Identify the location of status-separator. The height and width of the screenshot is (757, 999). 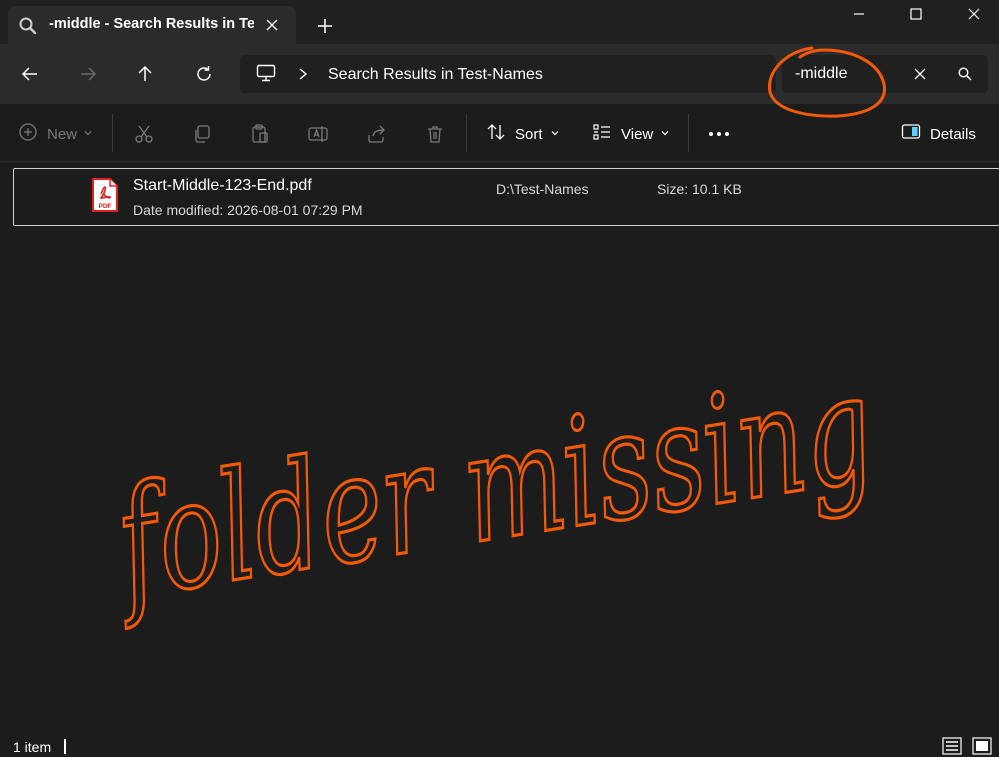
(65, 746).